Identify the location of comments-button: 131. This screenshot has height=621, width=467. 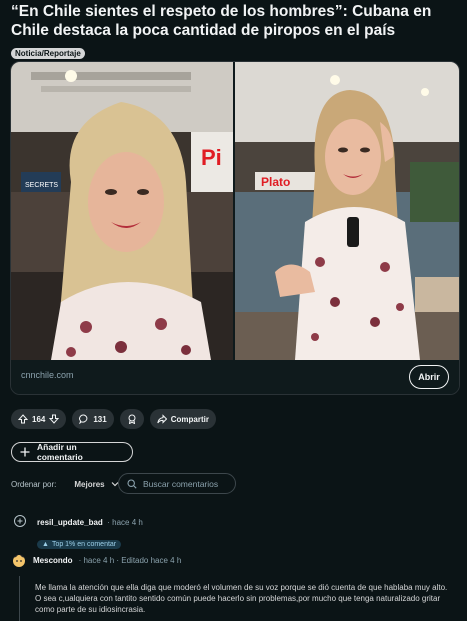
(93, 419).